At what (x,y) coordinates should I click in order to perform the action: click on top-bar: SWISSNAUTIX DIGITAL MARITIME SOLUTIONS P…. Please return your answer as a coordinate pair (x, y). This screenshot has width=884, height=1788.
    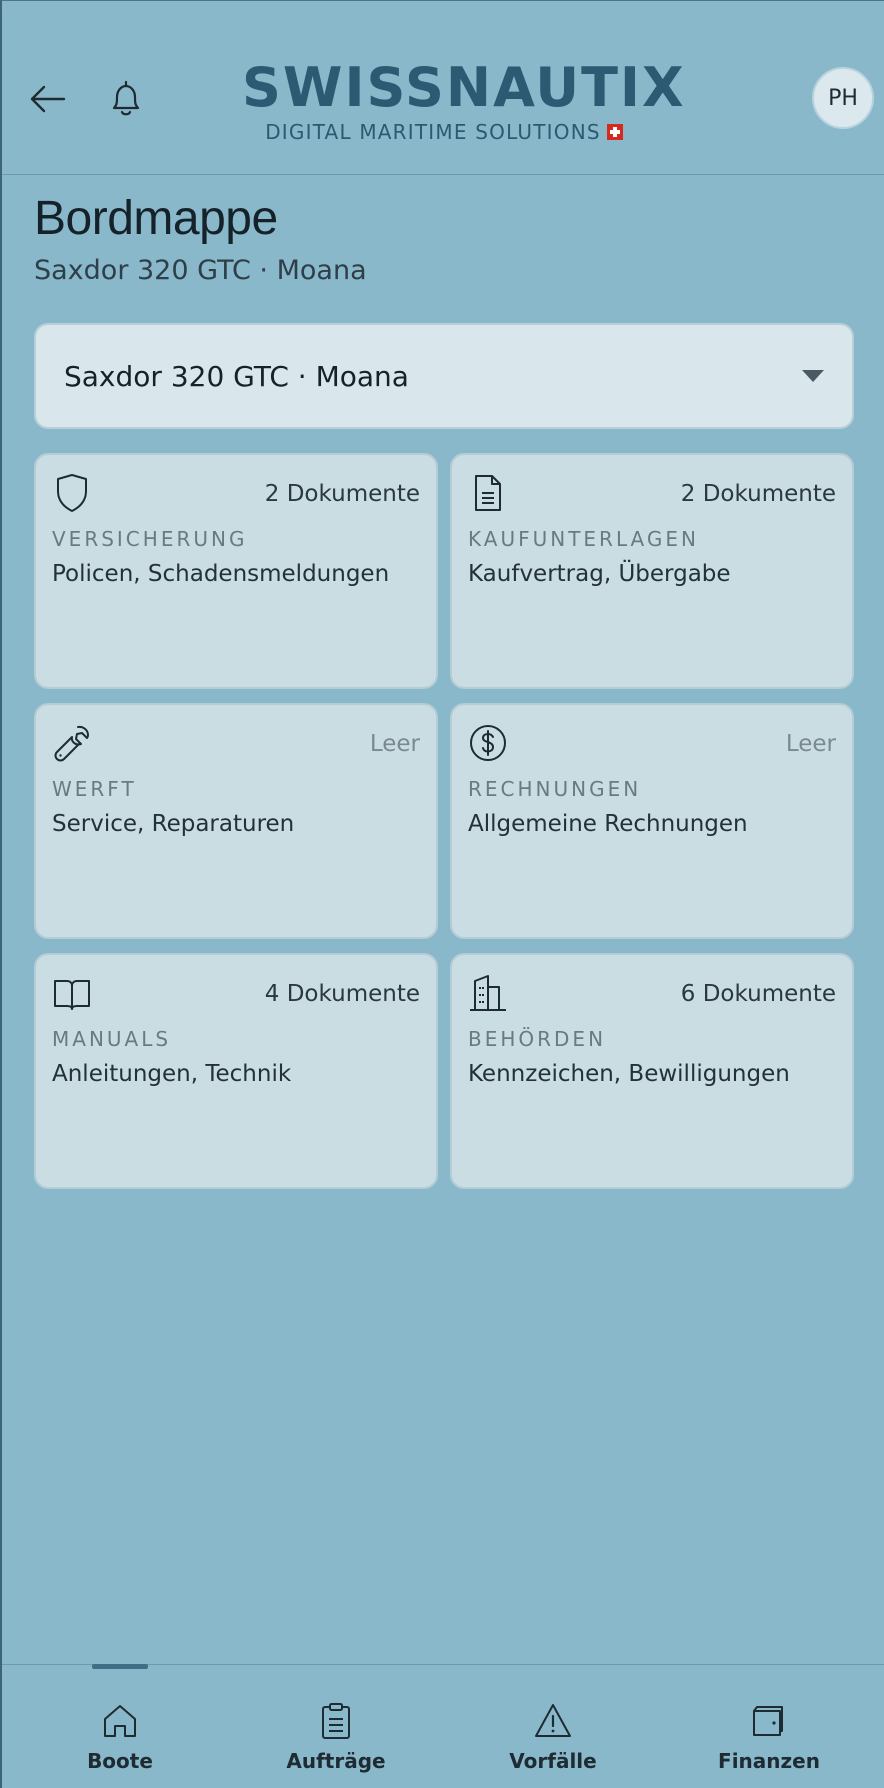
    Looking at the image, I should click on (443, 88).